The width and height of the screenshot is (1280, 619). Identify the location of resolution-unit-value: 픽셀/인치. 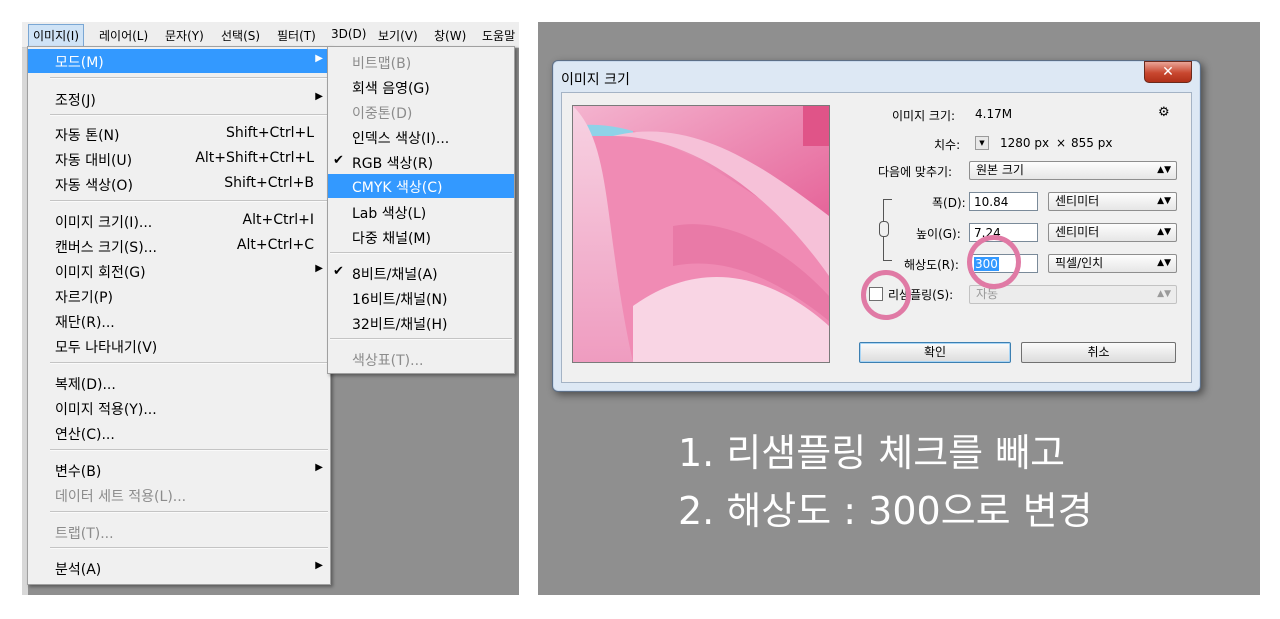
(1079, 263).